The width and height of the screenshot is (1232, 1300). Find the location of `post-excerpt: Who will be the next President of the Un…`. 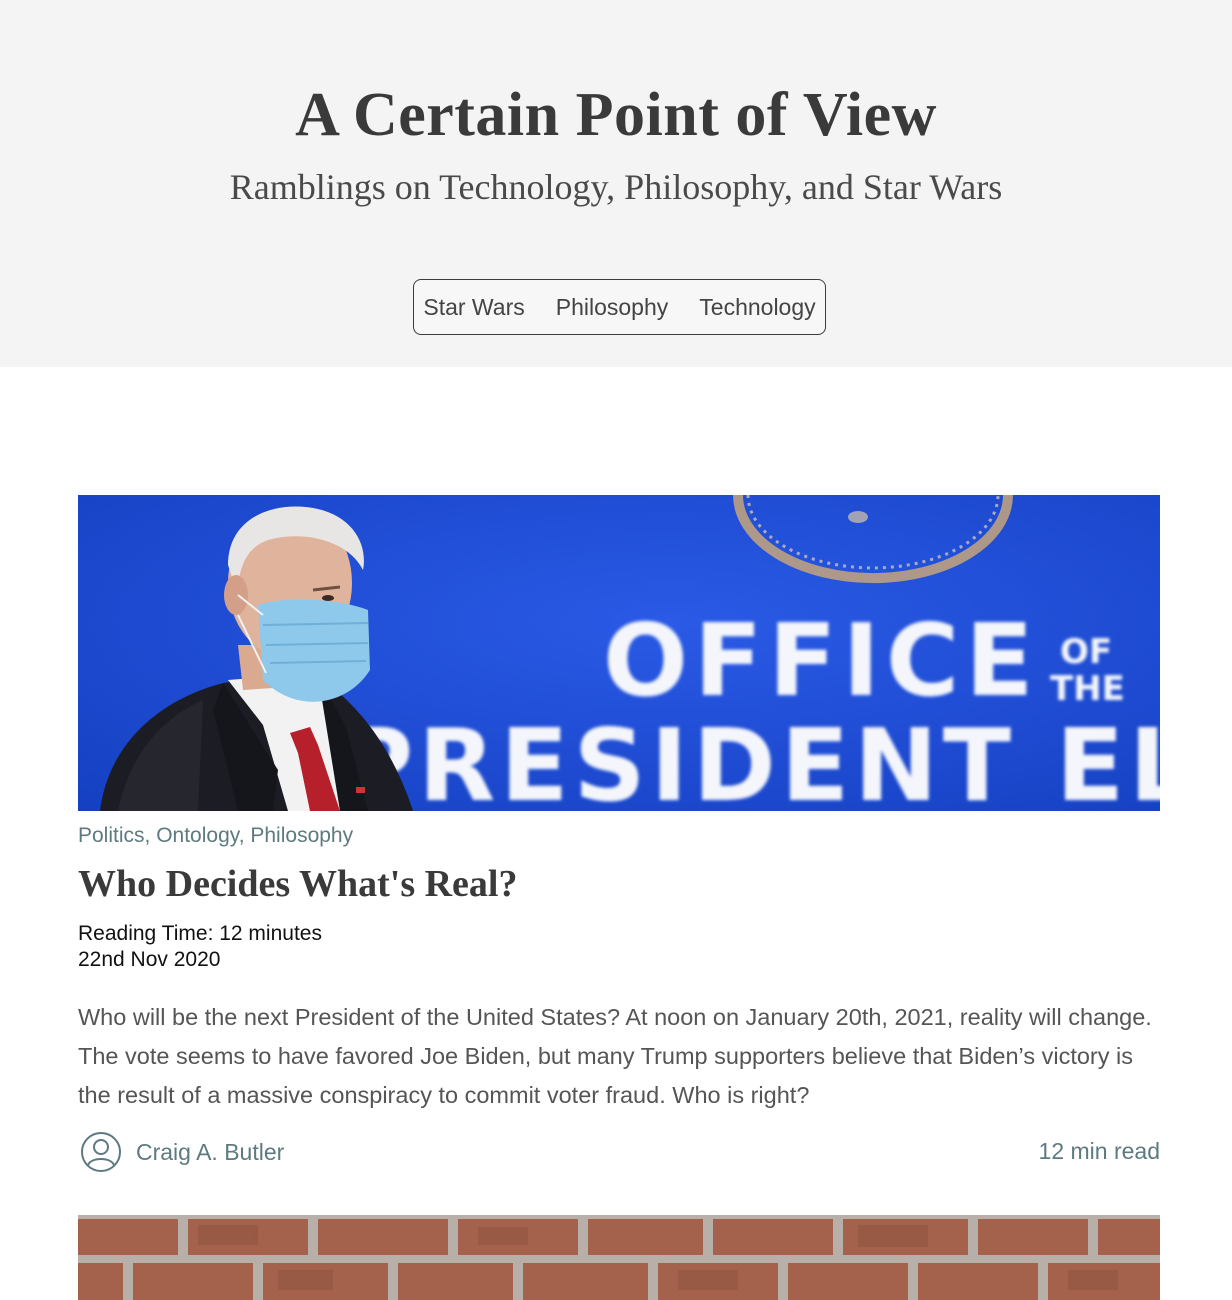

post-excerpt: Who will be the next President of the Un… is located at coordinates (615, 1056).